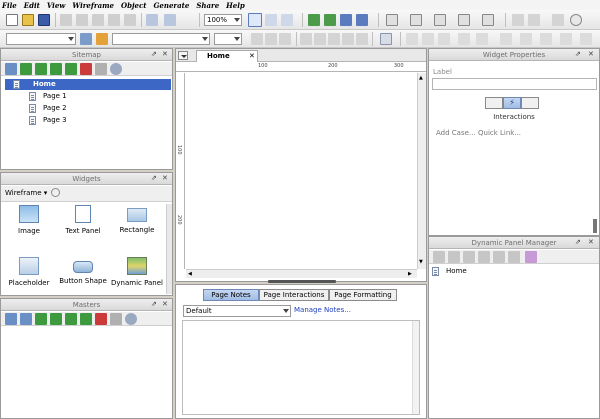 The height and width of the screenshot is (419, 600). Describe the element at coordinates (302, 281) in the screenshot. I see `splitter-handle` at that location.